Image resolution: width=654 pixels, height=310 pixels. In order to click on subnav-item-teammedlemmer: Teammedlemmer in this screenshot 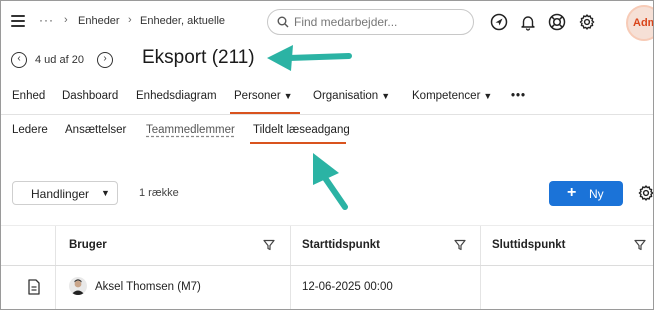, I will do `click(190, 130)`.